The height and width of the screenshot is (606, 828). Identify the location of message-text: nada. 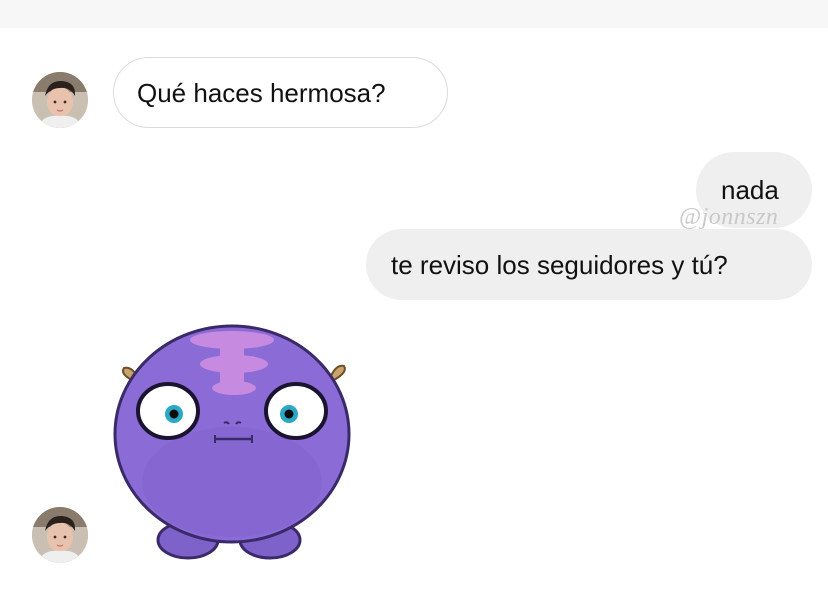
(750, 190).